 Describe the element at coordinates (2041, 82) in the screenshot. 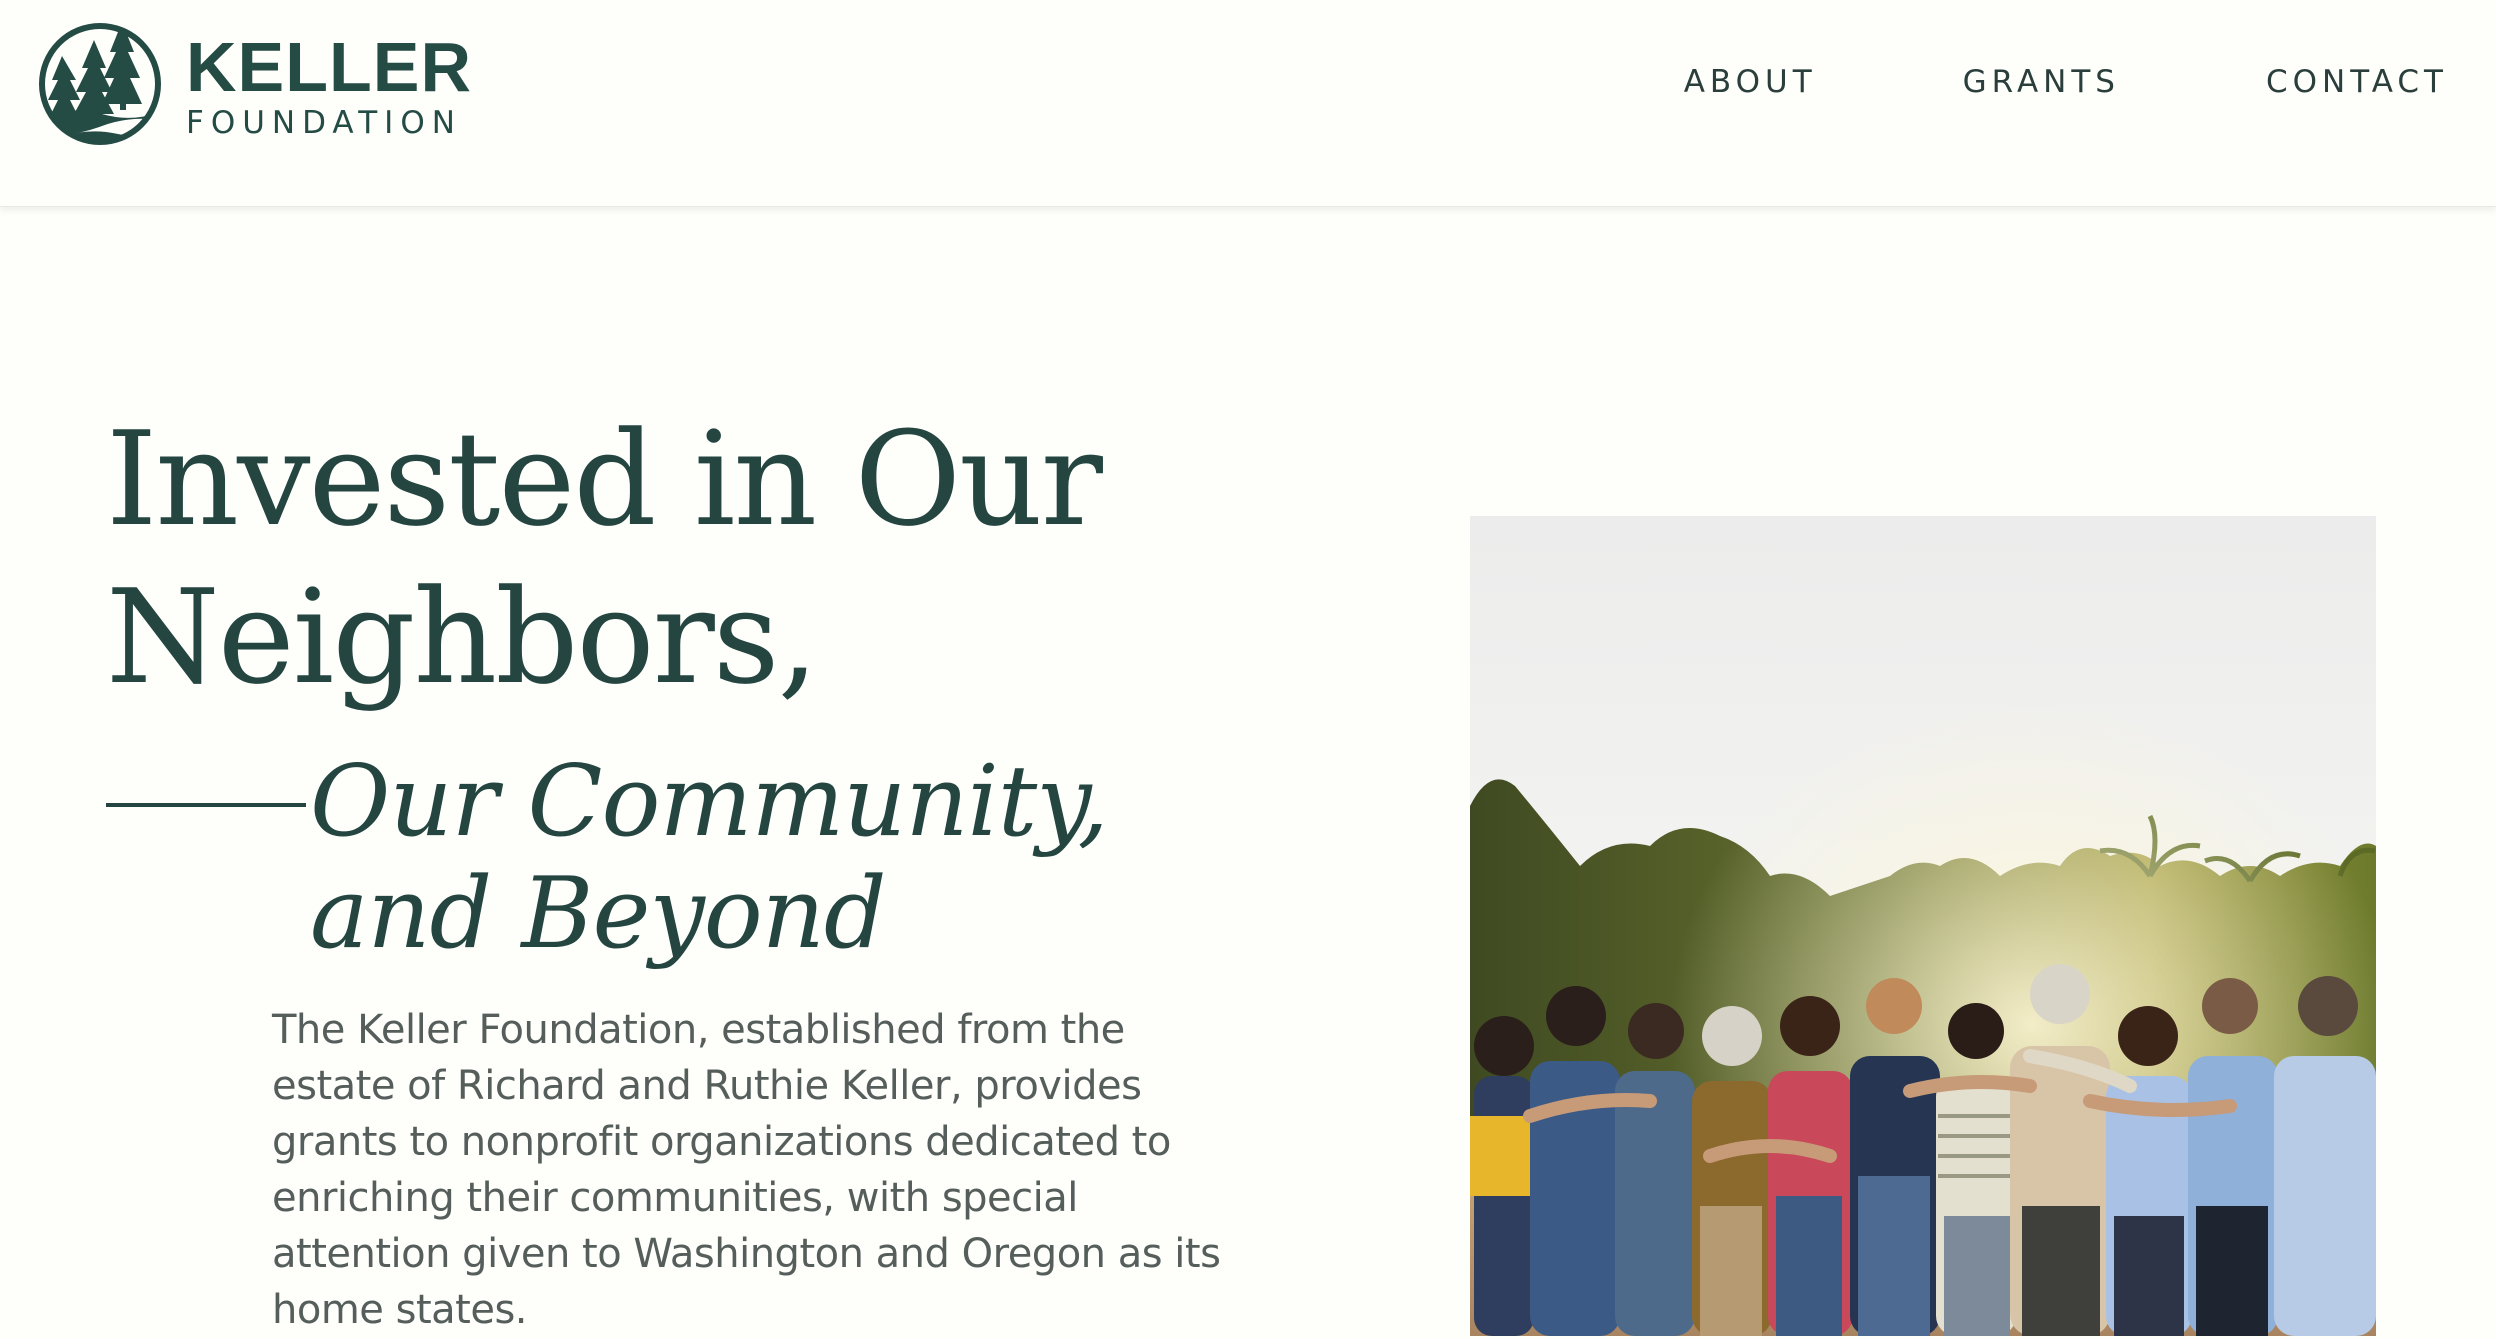

I see `nav-grants: GRANTS` at that location.